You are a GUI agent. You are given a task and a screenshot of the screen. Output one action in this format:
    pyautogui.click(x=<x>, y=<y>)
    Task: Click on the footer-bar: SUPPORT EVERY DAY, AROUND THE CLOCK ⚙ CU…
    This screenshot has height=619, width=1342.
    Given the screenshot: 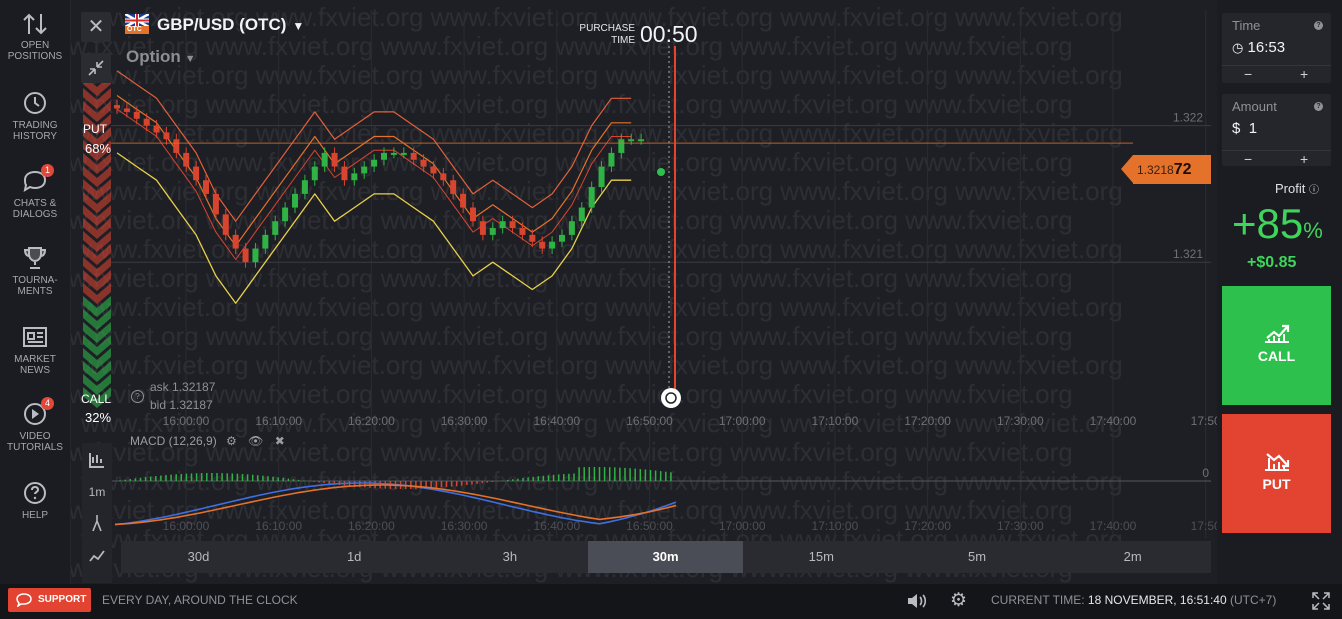 What is the action you would take?
    pyautogui.click(x=671, y=601)
    